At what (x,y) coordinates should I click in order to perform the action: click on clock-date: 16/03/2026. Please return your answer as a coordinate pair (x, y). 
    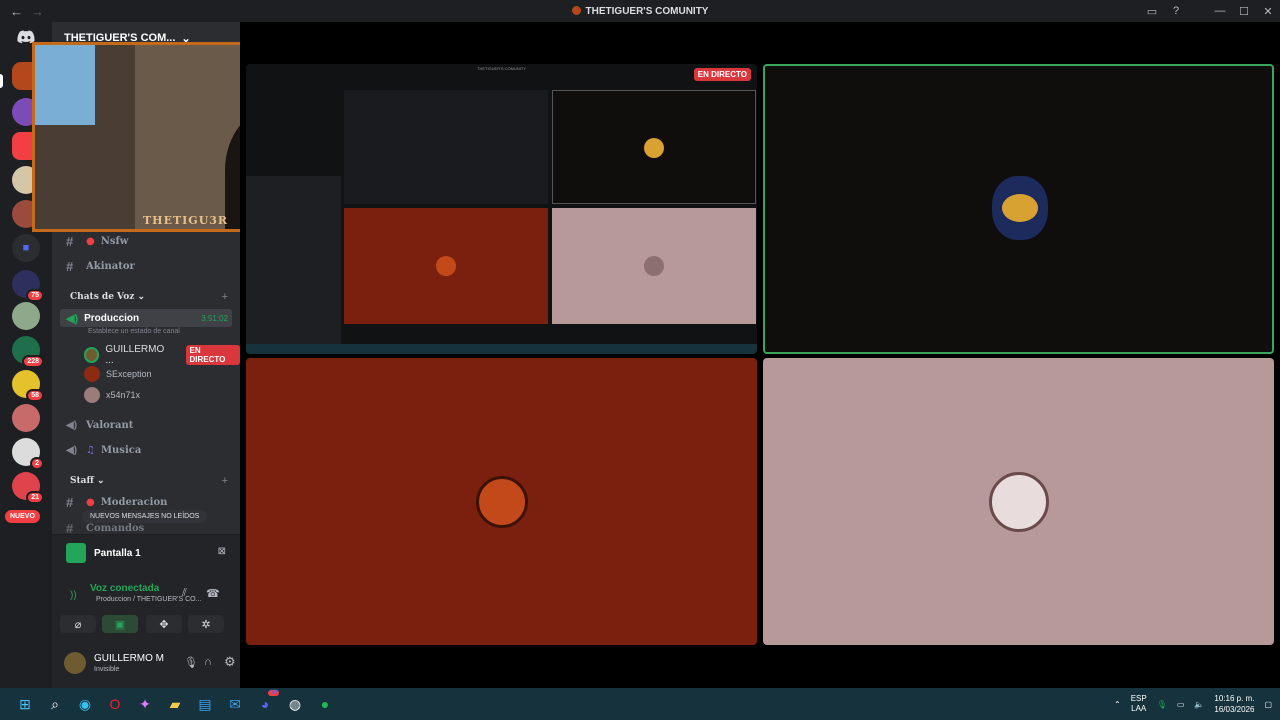
    Looking at the image, I should click on (1234, 709).